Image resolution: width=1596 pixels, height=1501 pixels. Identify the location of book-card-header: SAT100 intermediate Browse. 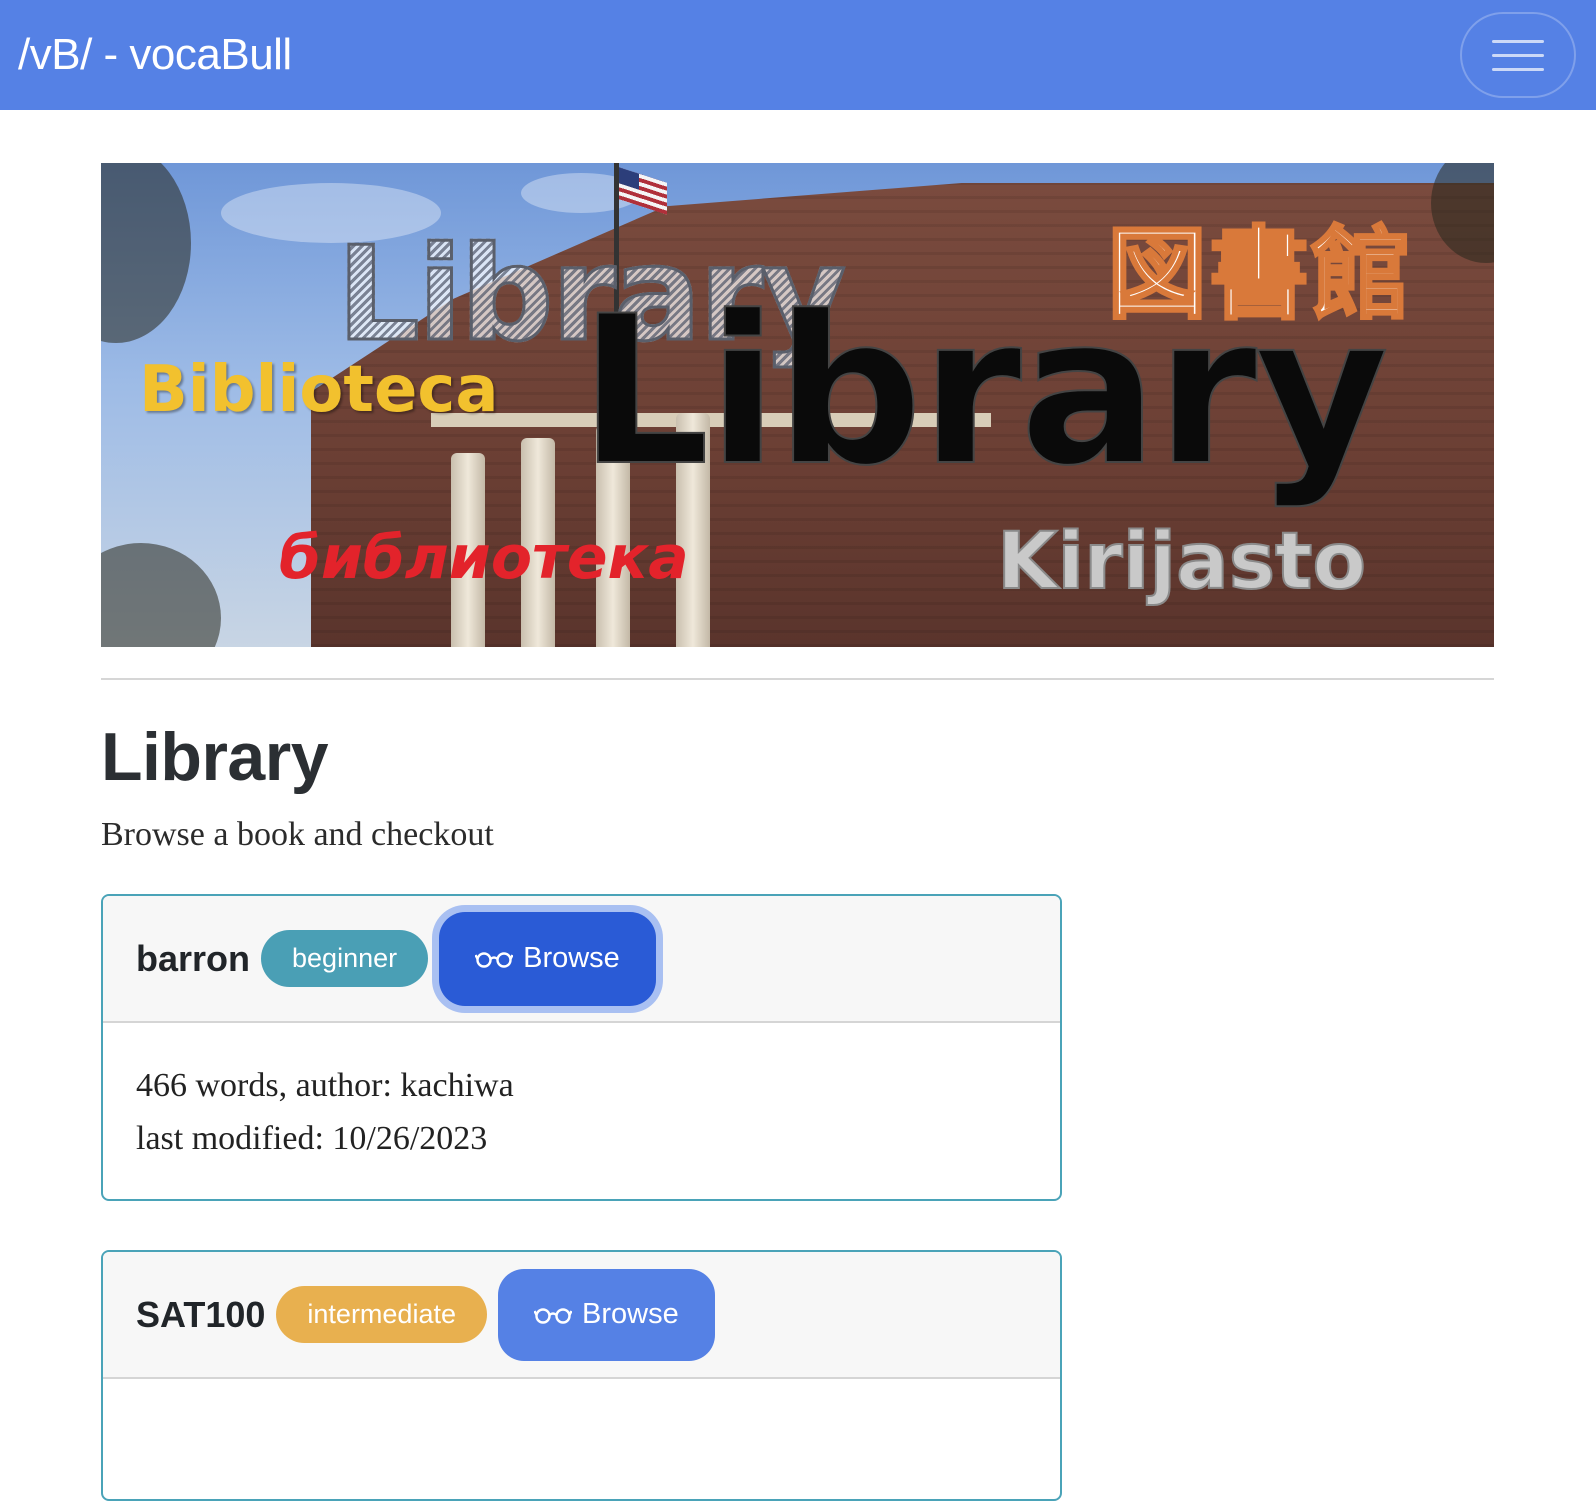
(581, 1315).